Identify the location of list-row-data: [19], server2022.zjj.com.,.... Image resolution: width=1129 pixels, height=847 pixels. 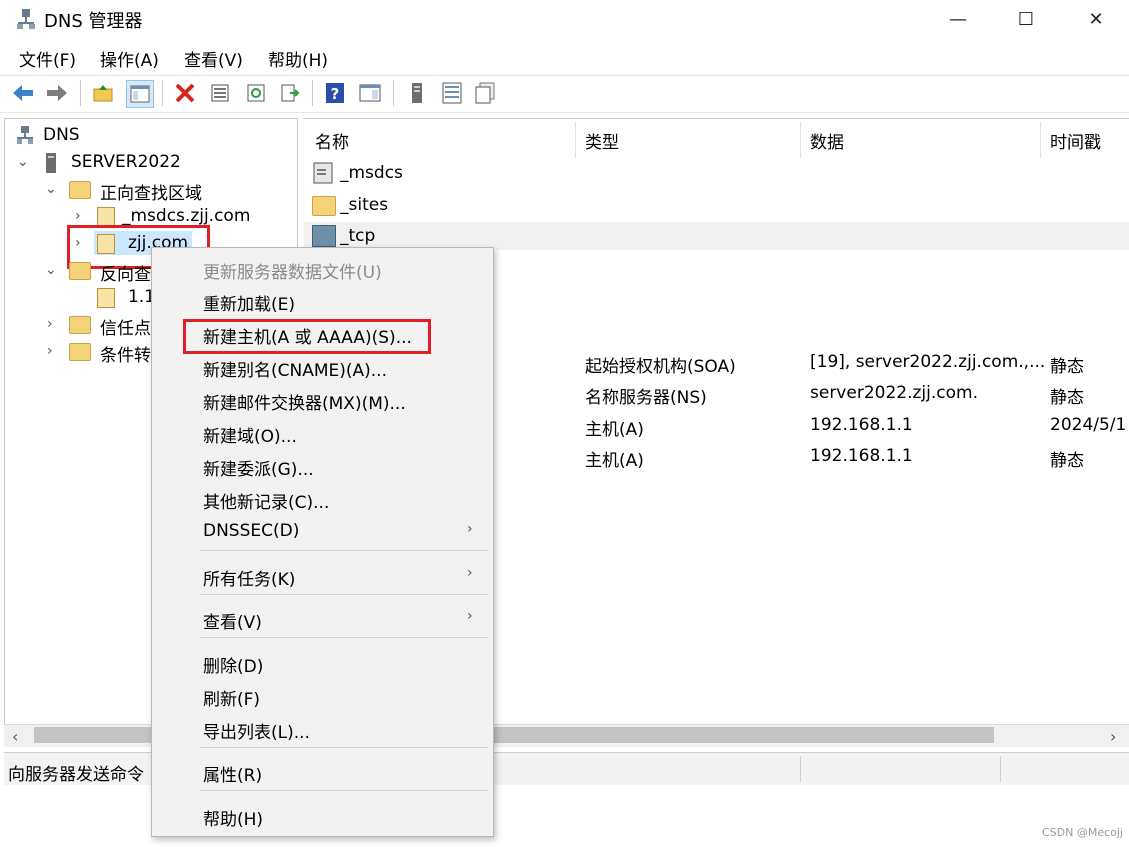
(928, 362).